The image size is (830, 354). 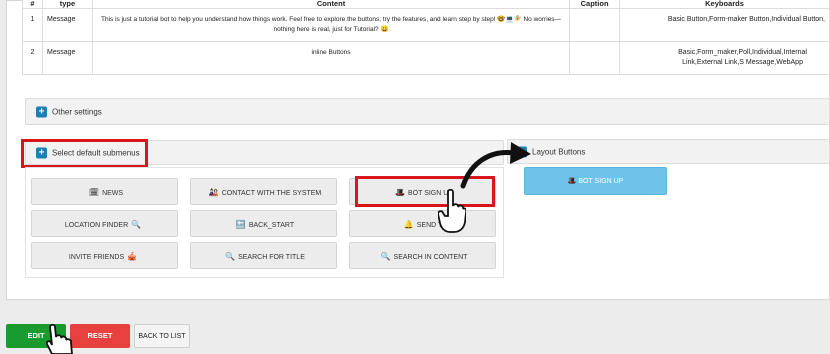 What do you see at coordinates (430, 257) in the screenshot?
I see `button-label: SEARCH IN CONTENT` at bounding box center [430, 257].